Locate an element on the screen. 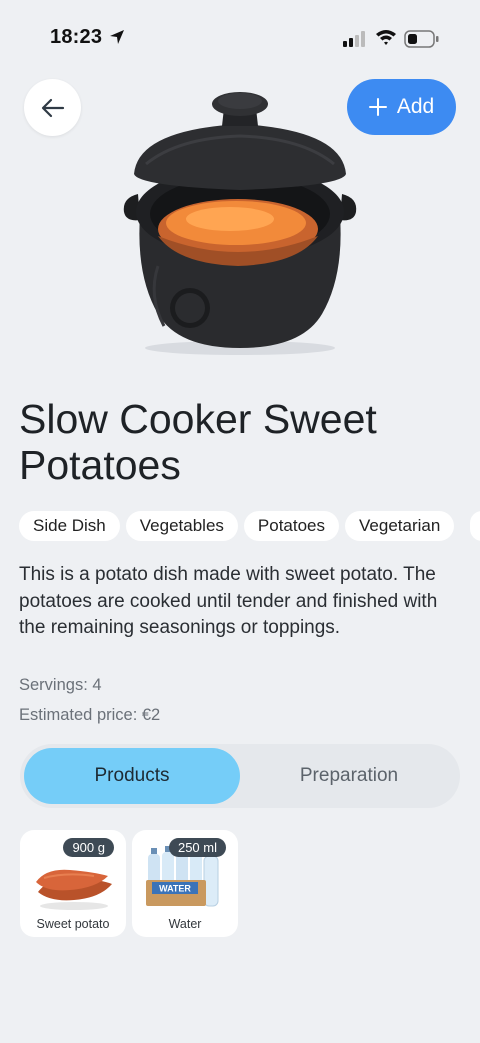 This screenshot has height=1043, width=480. product-card-sweet-potato: 900 g Sweet potato is located at coordinates (73, 883).